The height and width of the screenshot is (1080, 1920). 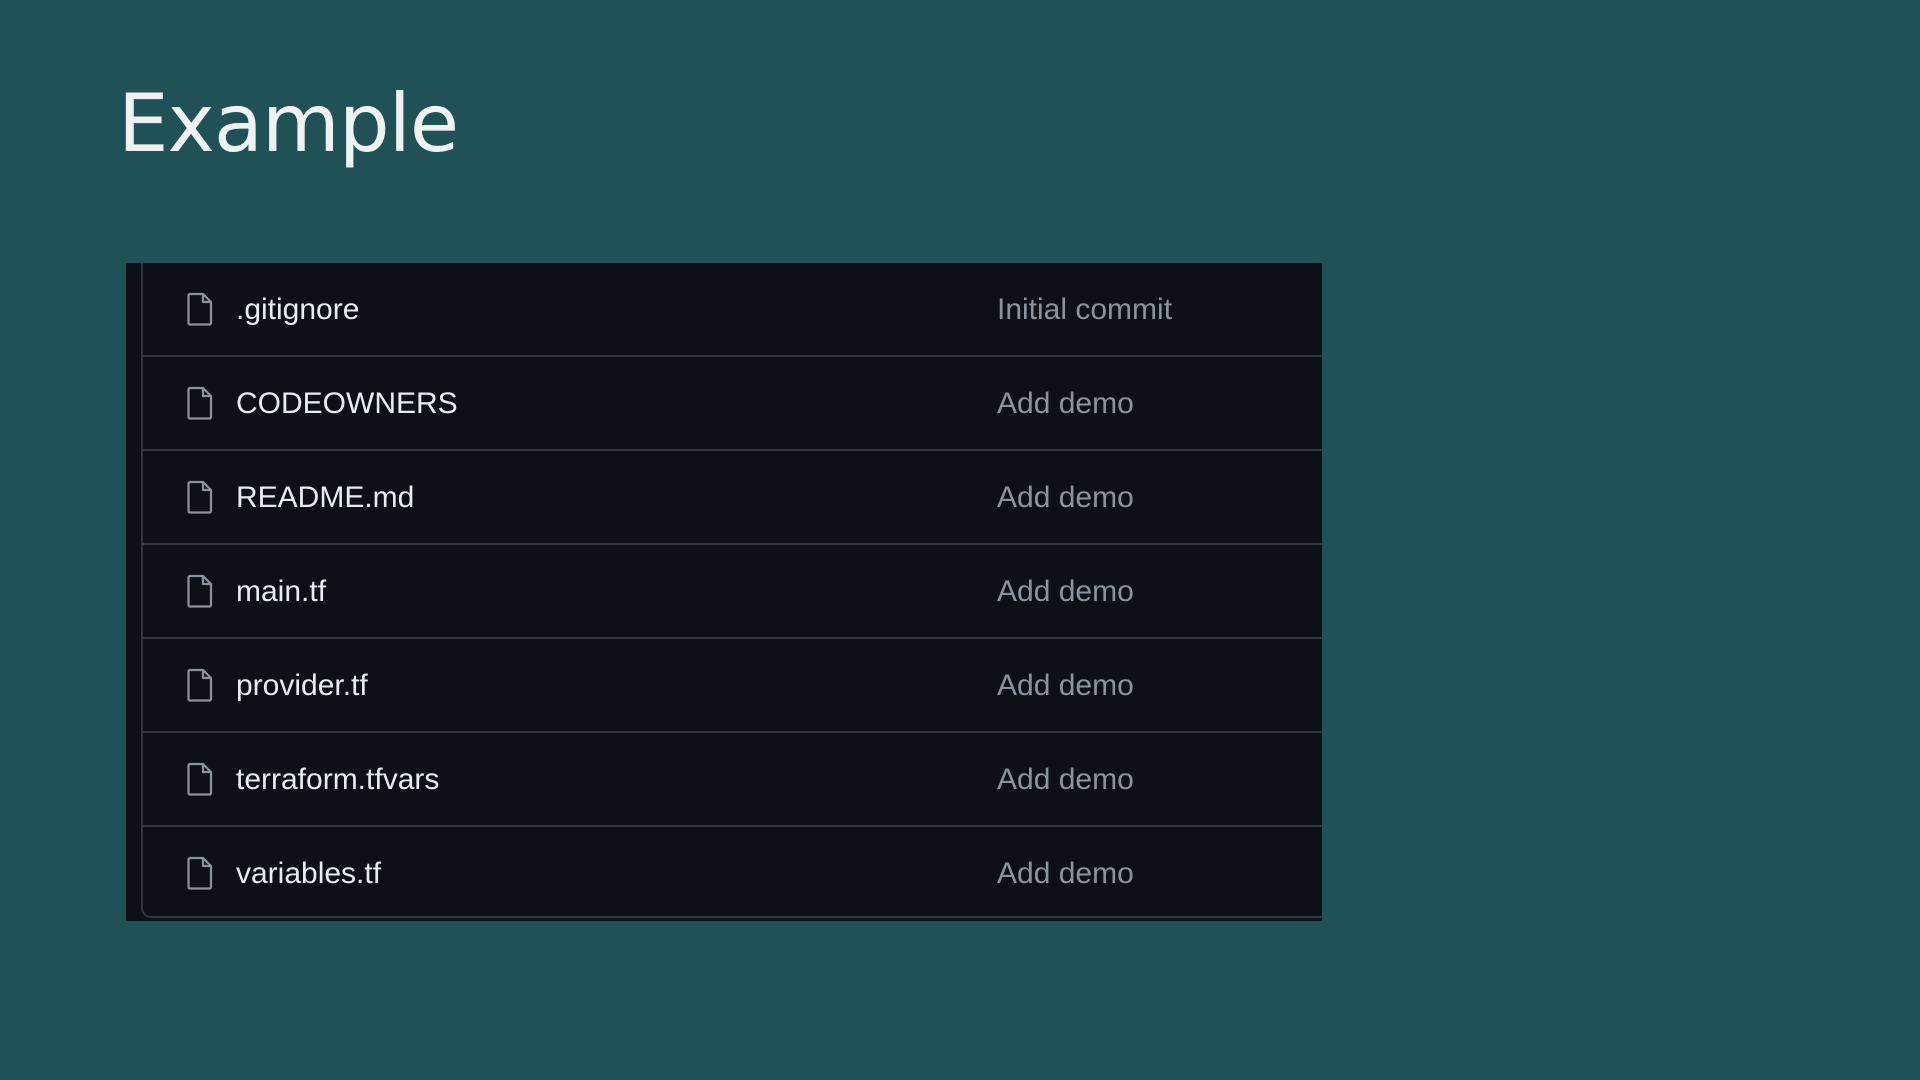 What do you see at coordinates (302, 686) in the screenshot?
I see `file-name-link: provider.tf` at bounding box center [302, 686].